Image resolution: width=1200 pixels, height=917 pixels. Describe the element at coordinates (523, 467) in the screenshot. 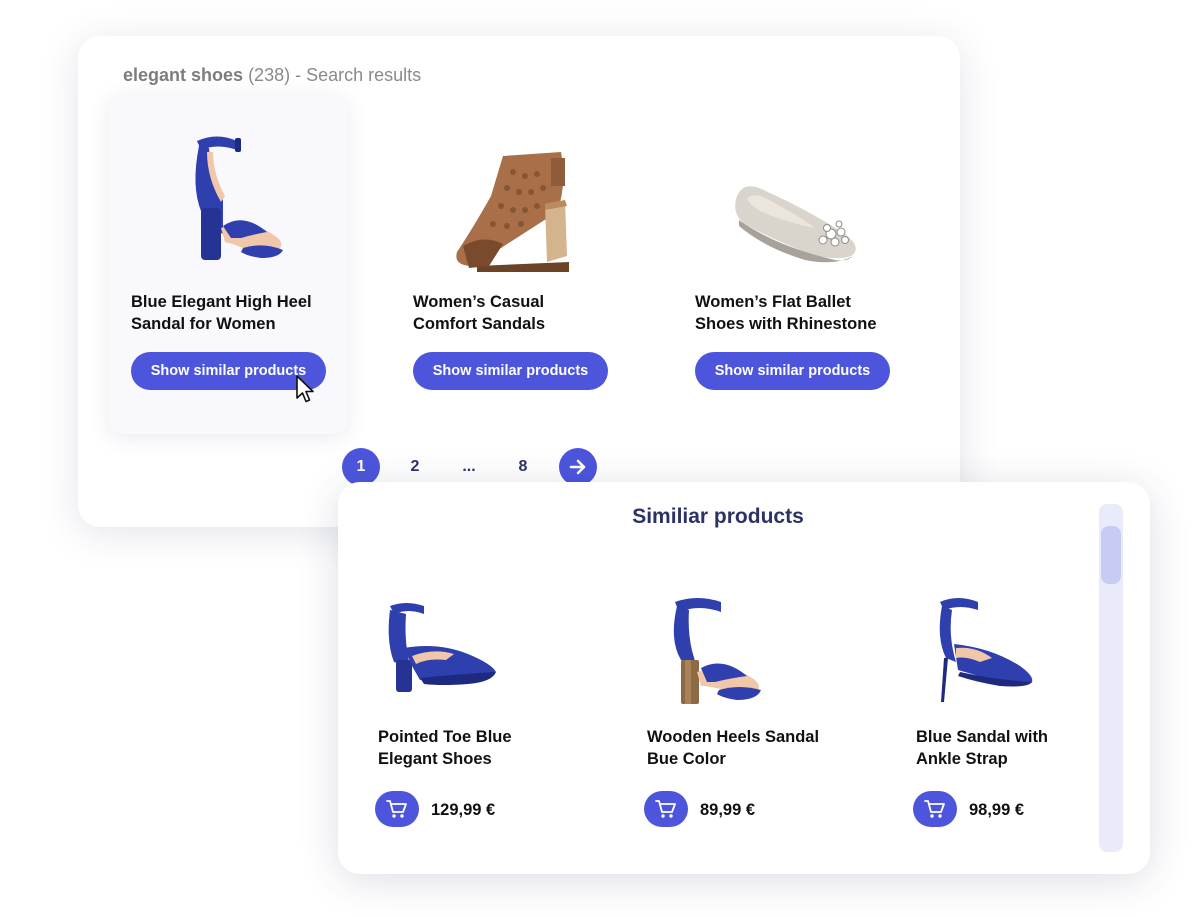

I see `page-8-button: 8` at that location.